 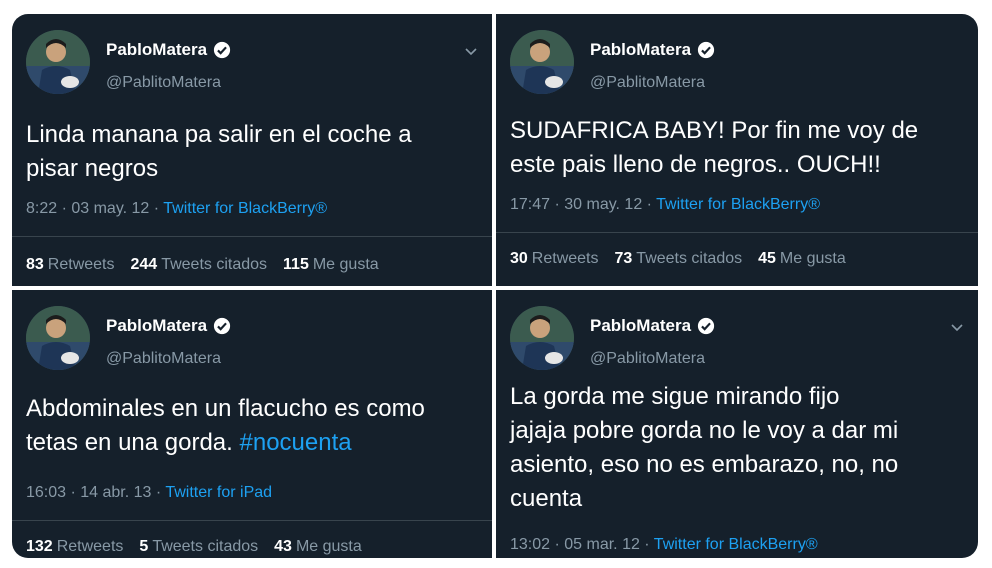 What do you see at coordinates (583, 204) in the screenshot?
I see `tweet-timestamp: 17:47 · 30 may. 12 ·` at bounding box center [583, 204].